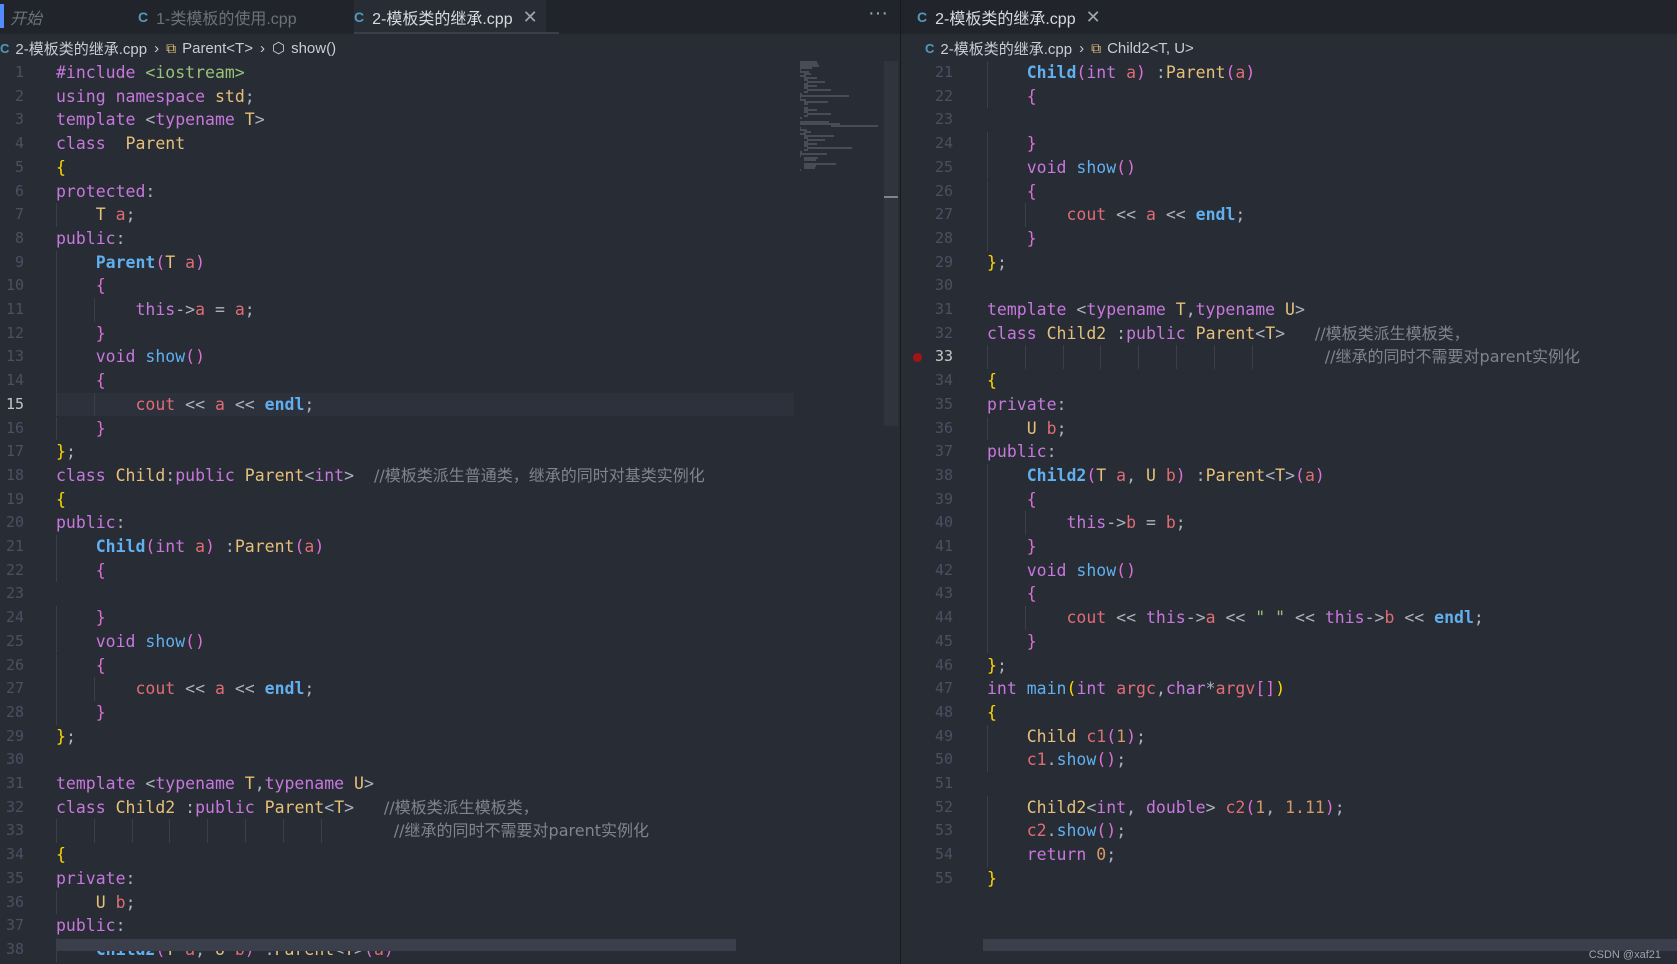  I want to click on line-number: 49, so click(927, 737).